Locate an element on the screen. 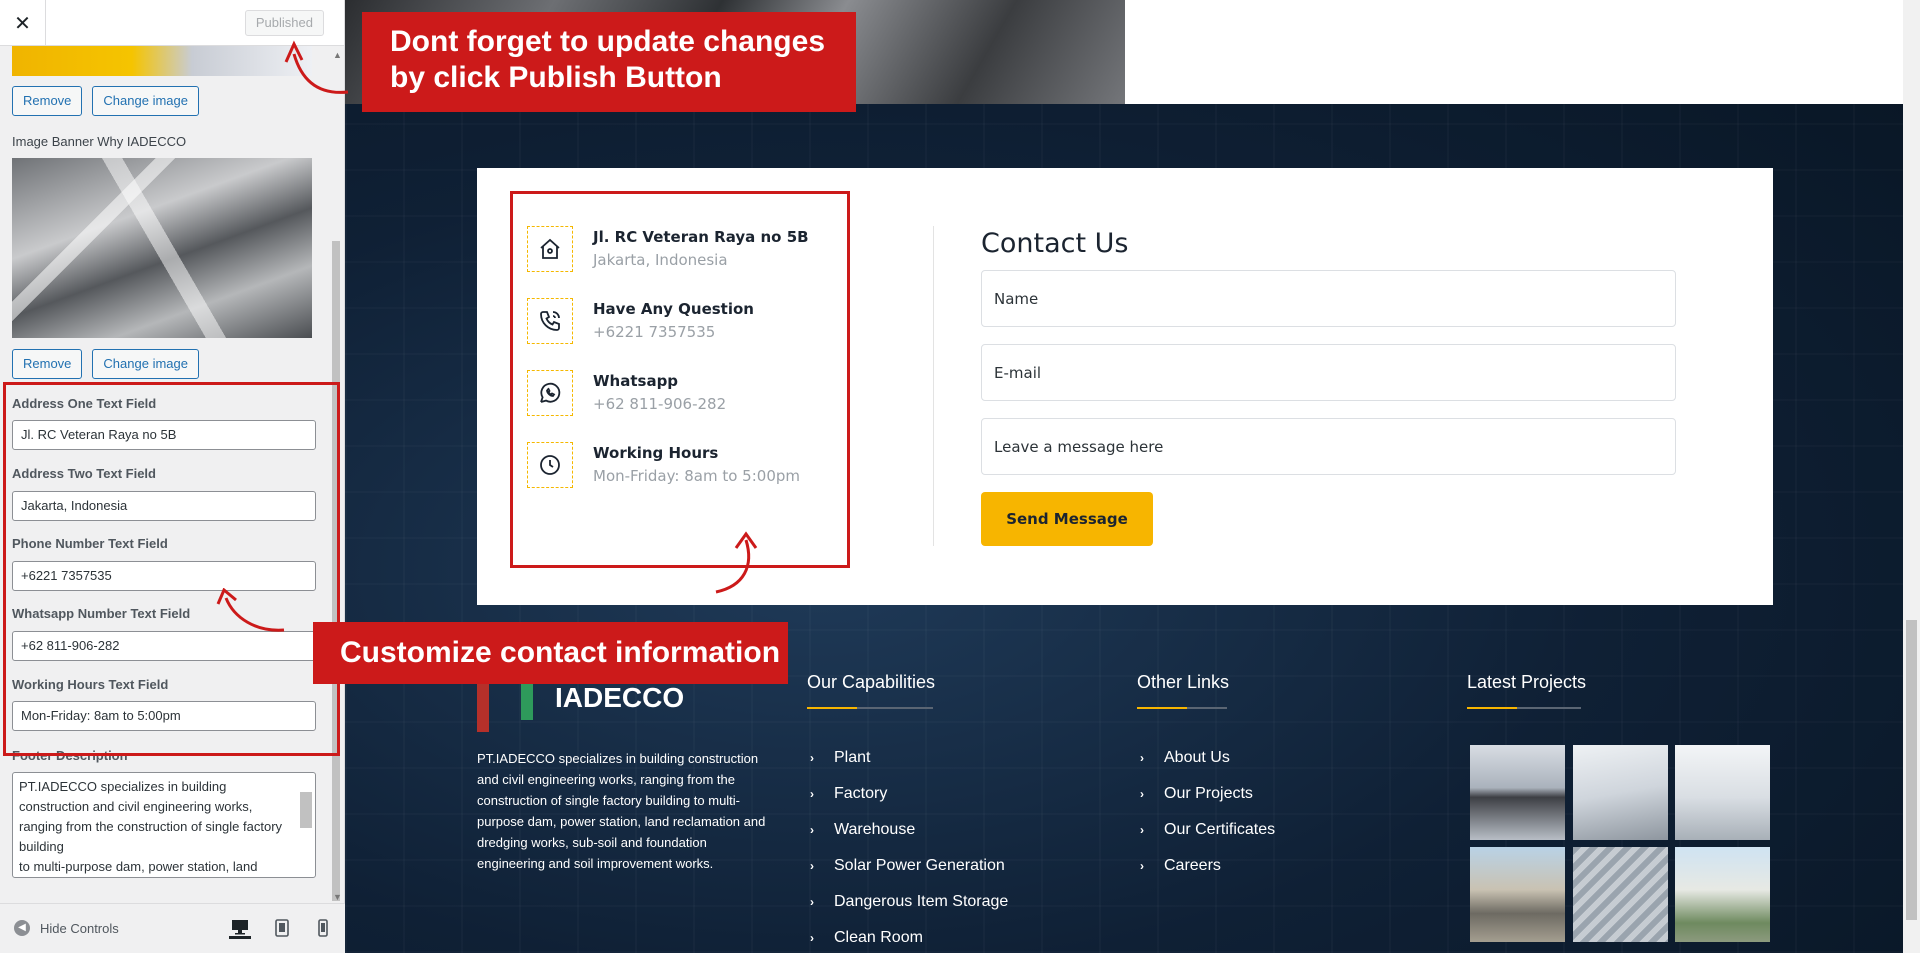 The image size is (1920, 953). capability-link: › Dangerous Item Storage is located at coordinates (909, 902).